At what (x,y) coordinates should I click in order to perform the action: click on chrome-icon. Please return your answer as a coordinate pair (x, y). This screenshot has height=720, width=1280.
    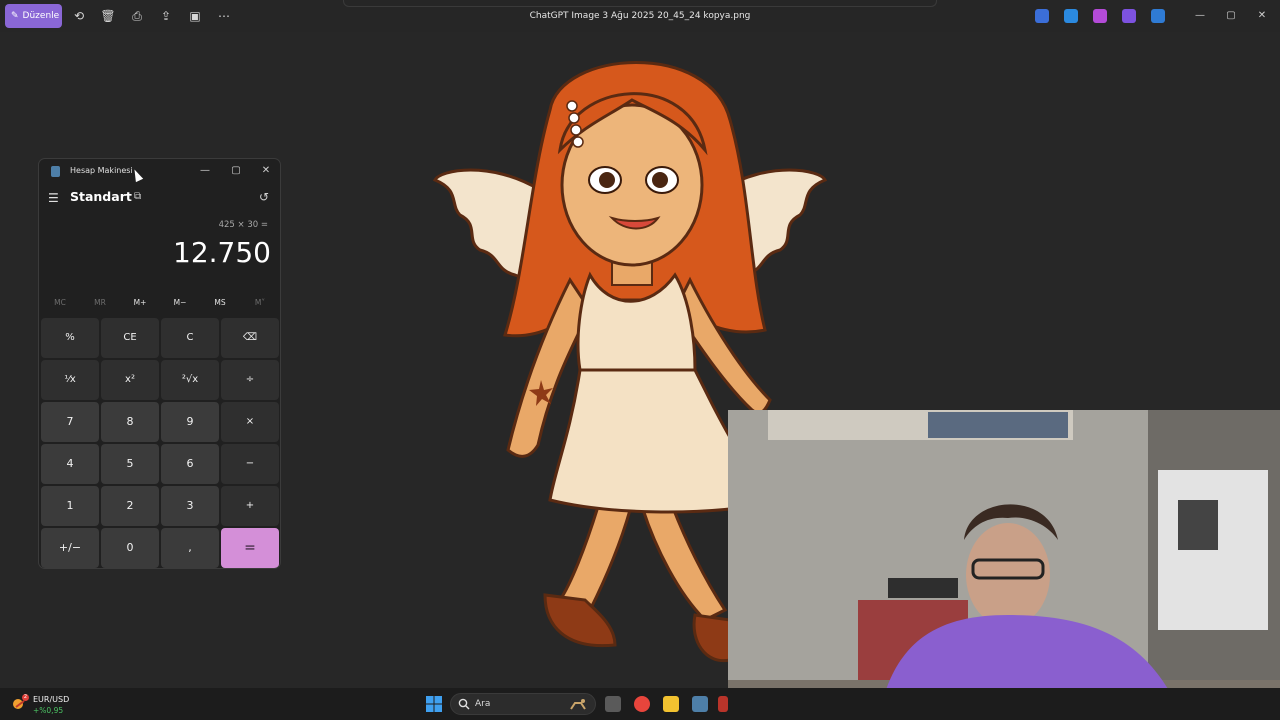
    Looking at the image, I should click on (642, 704).